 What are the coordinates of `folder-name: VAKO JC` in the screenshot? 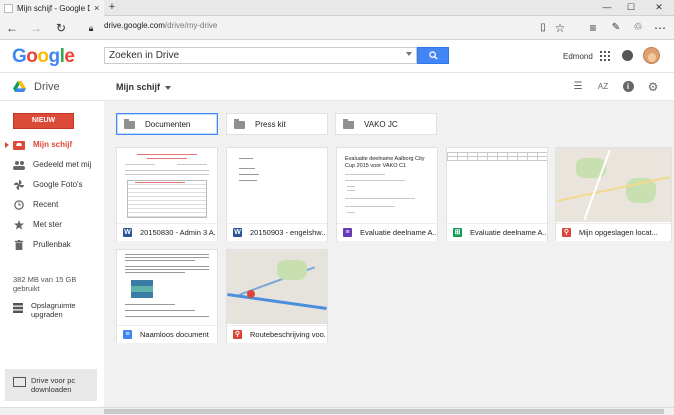 It's located at (381, 124).